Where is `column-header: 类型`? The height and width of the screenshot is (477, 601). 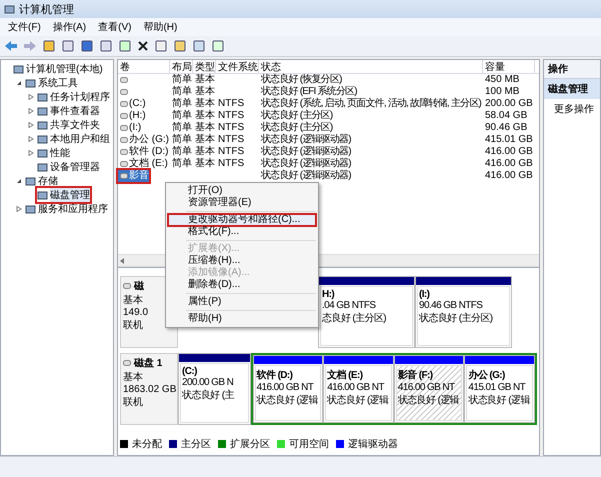
column-header: 类型 is located at coordinates (204, 67).